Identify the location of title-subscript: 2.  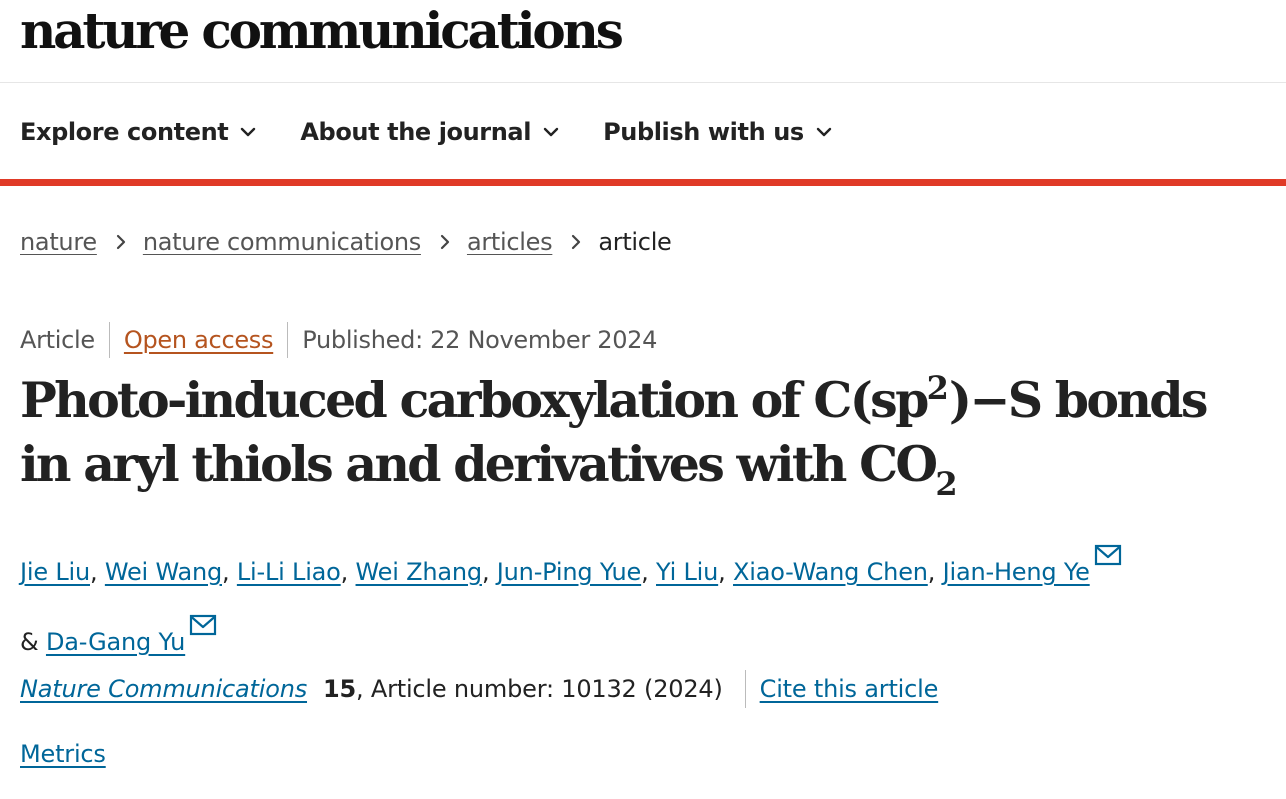
(946, 484).